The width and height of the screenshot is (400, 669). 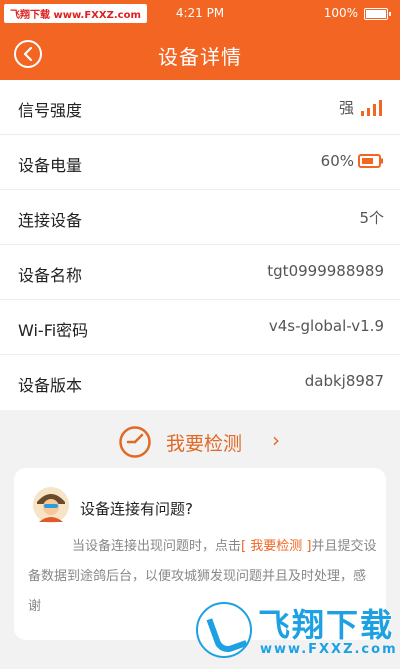 What do you see at coordinates (329, 649) in the screenshot?
I see `brand-watermark-url: www.FXXZ.com` at bounding box center [329, 649].